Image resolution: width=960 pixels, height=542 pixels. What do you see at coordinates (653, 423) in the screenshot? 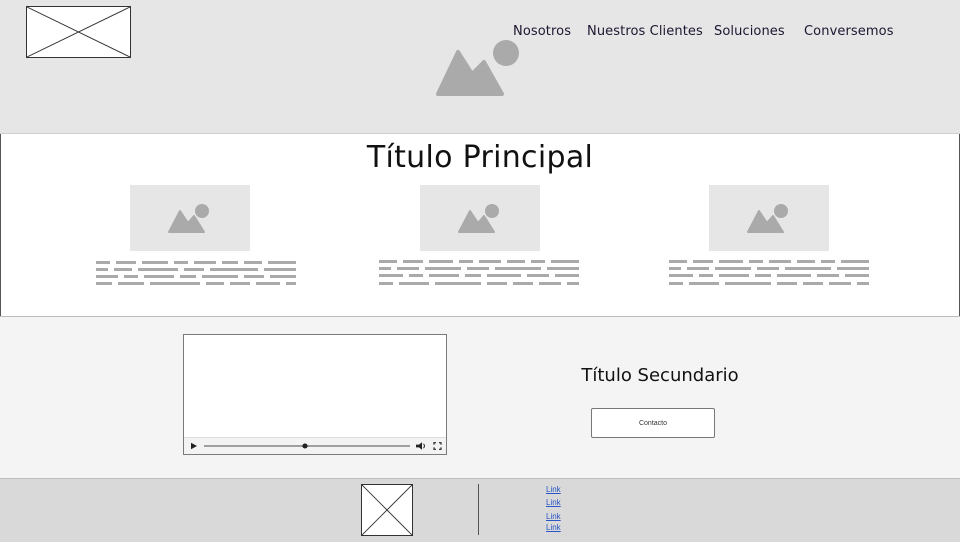
I see `contact-button: Contacto` at bounding box center [653, 423].